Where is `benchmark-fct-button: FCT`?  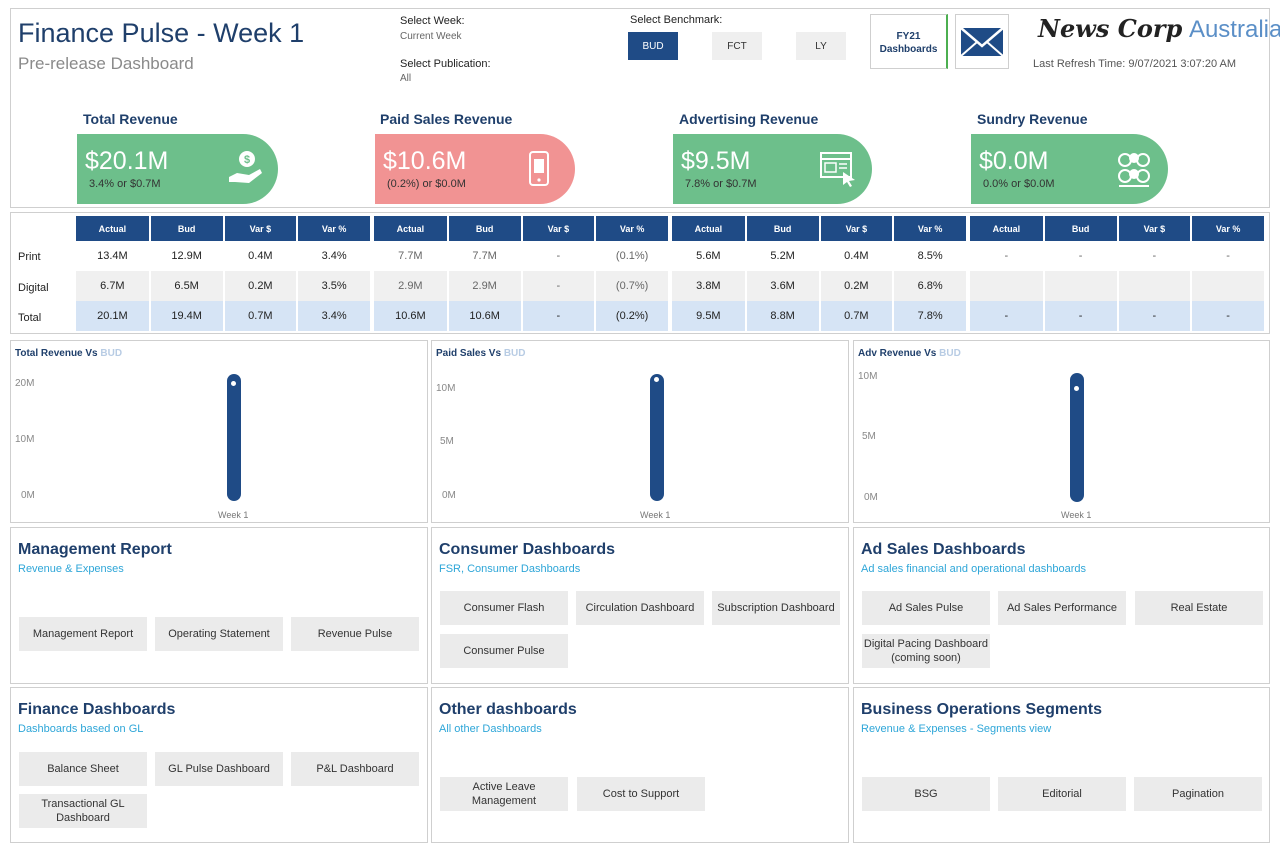
benchmark-fct-button: FCT is located at coordinates (737, 46).